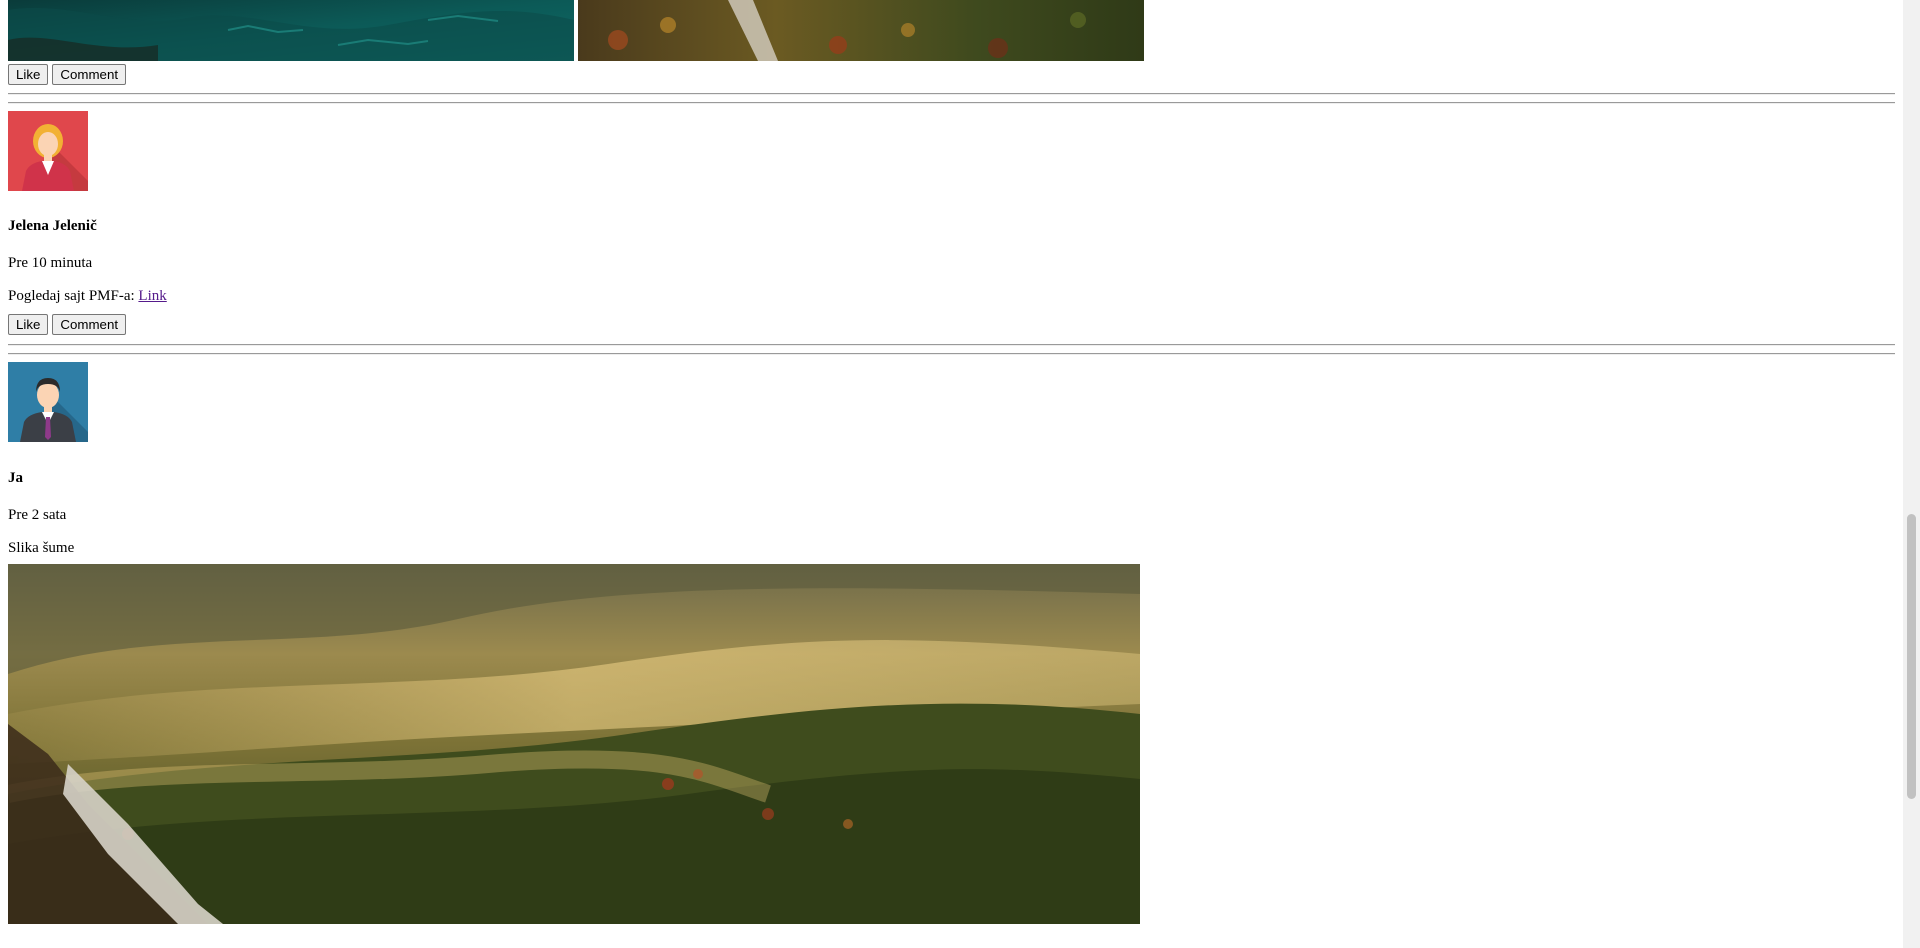 This screenshot has width=1920, height=948. I want to click on previous-post-images, so click(951, 30).